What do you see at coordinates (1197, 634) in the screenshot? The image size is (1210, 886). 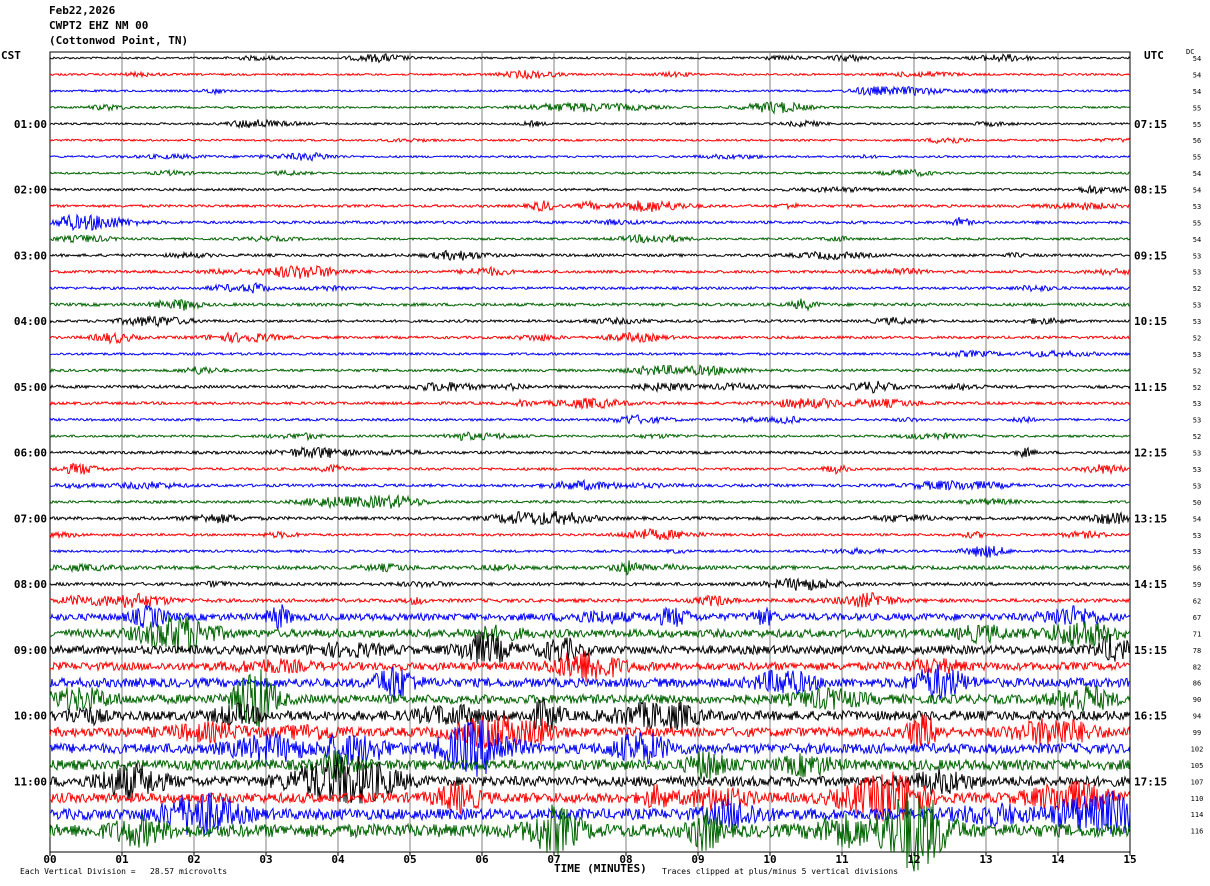 I see `dc-offset-label: 71` at bounding box center [1197, 634].